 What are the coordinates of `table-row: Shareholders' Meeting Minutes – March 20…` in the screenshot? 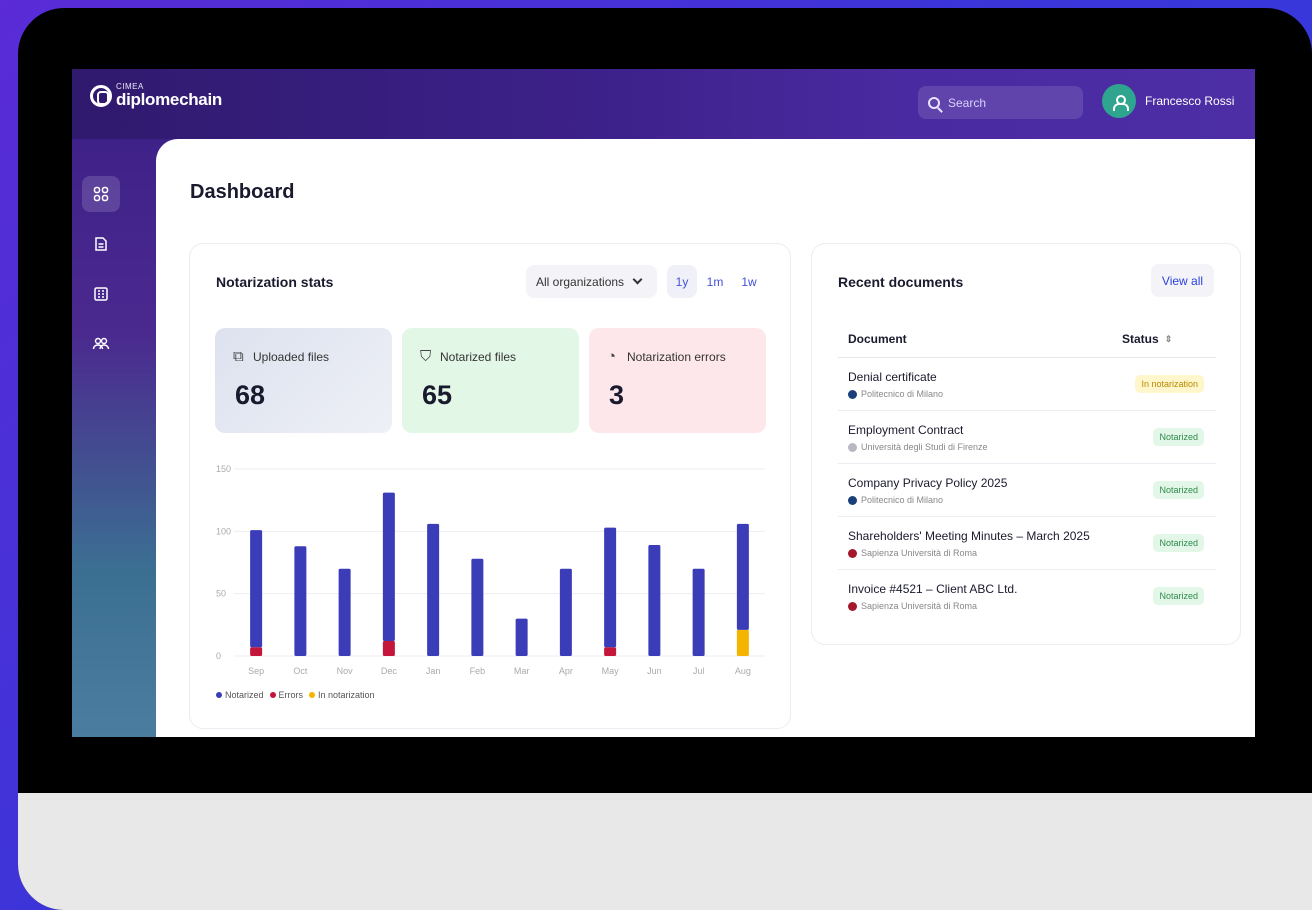 It's located at (1027, 543).